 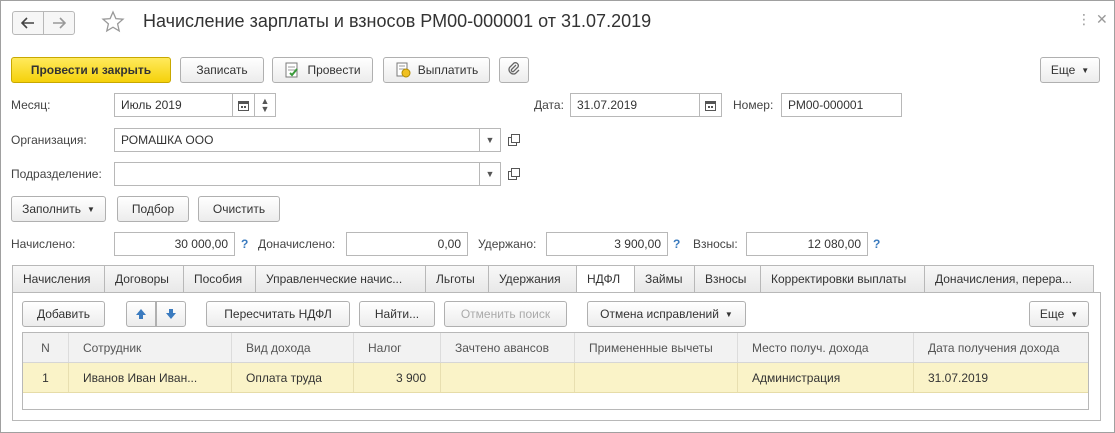 What do you see at coordinates (63, 314) in the screenshot?
I see `add-button: Добавить` at bounding box center [63, 314].